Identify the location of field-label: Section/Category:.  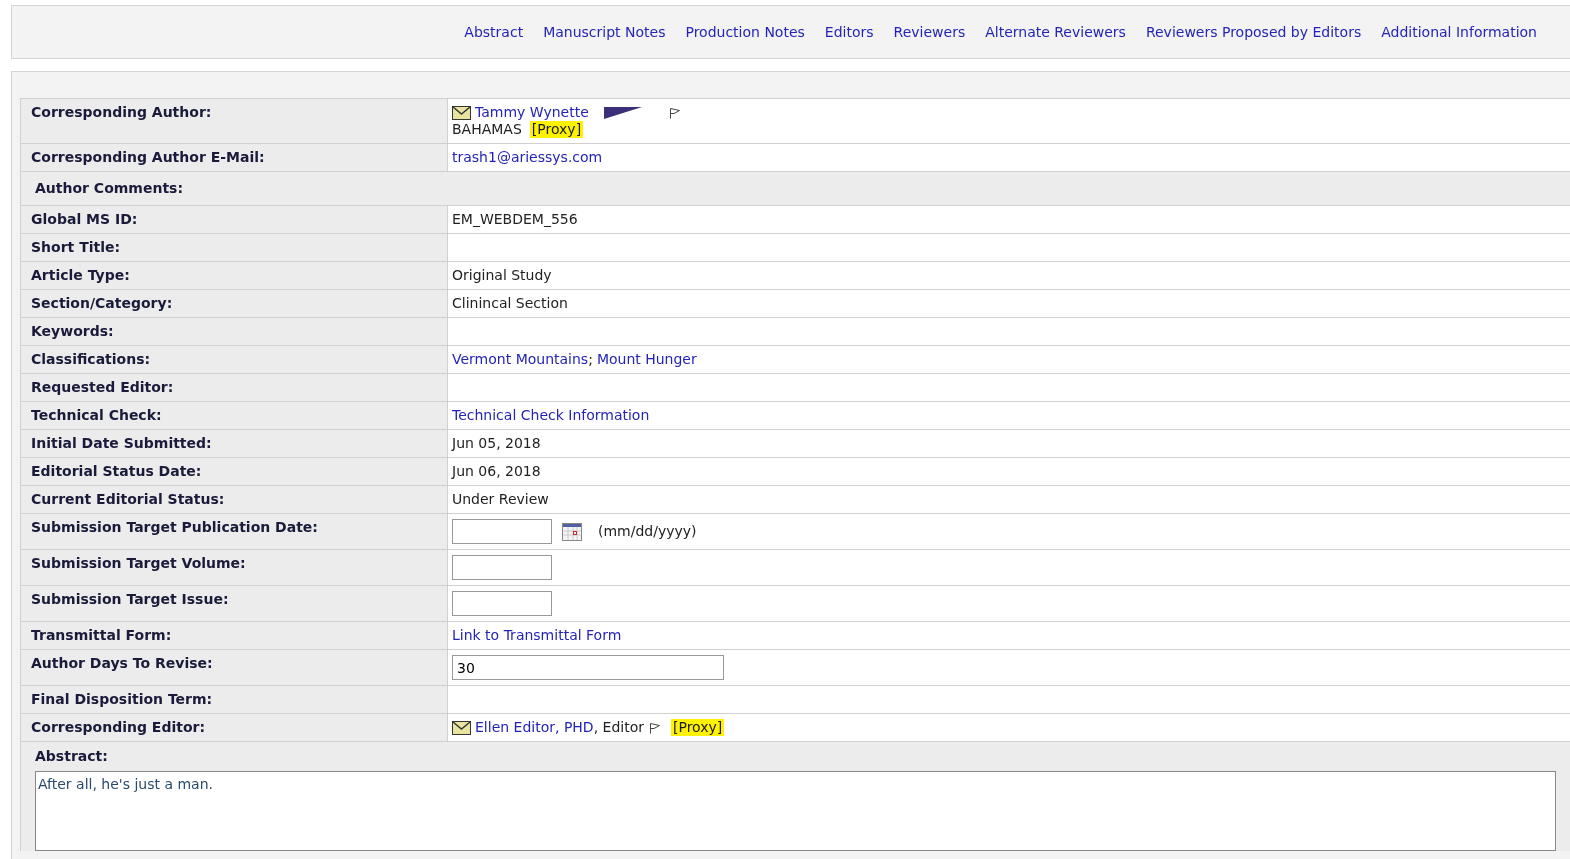
(234, 303).